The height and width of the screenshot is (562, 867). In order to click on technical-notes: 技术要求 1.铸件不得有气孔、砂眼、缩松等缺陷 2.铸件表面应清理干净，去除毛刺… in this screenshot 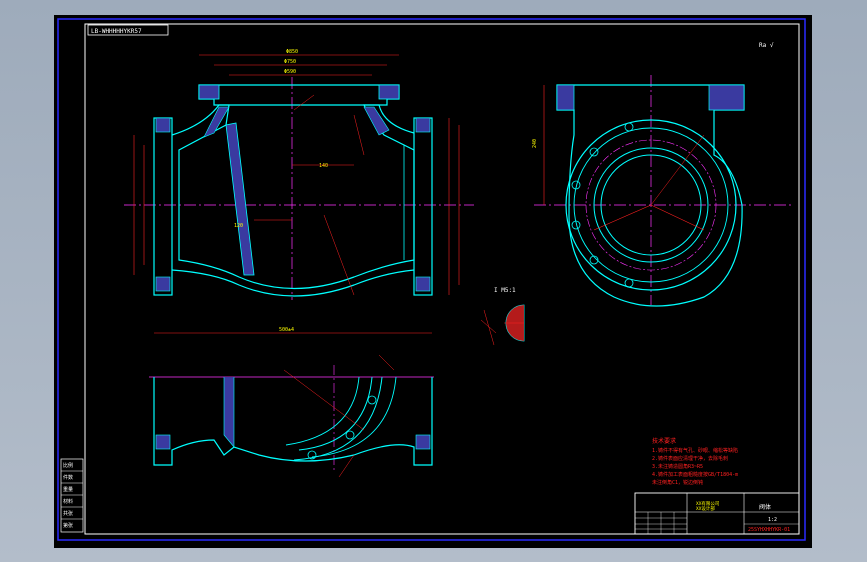, I will do `click(695, 461)`.